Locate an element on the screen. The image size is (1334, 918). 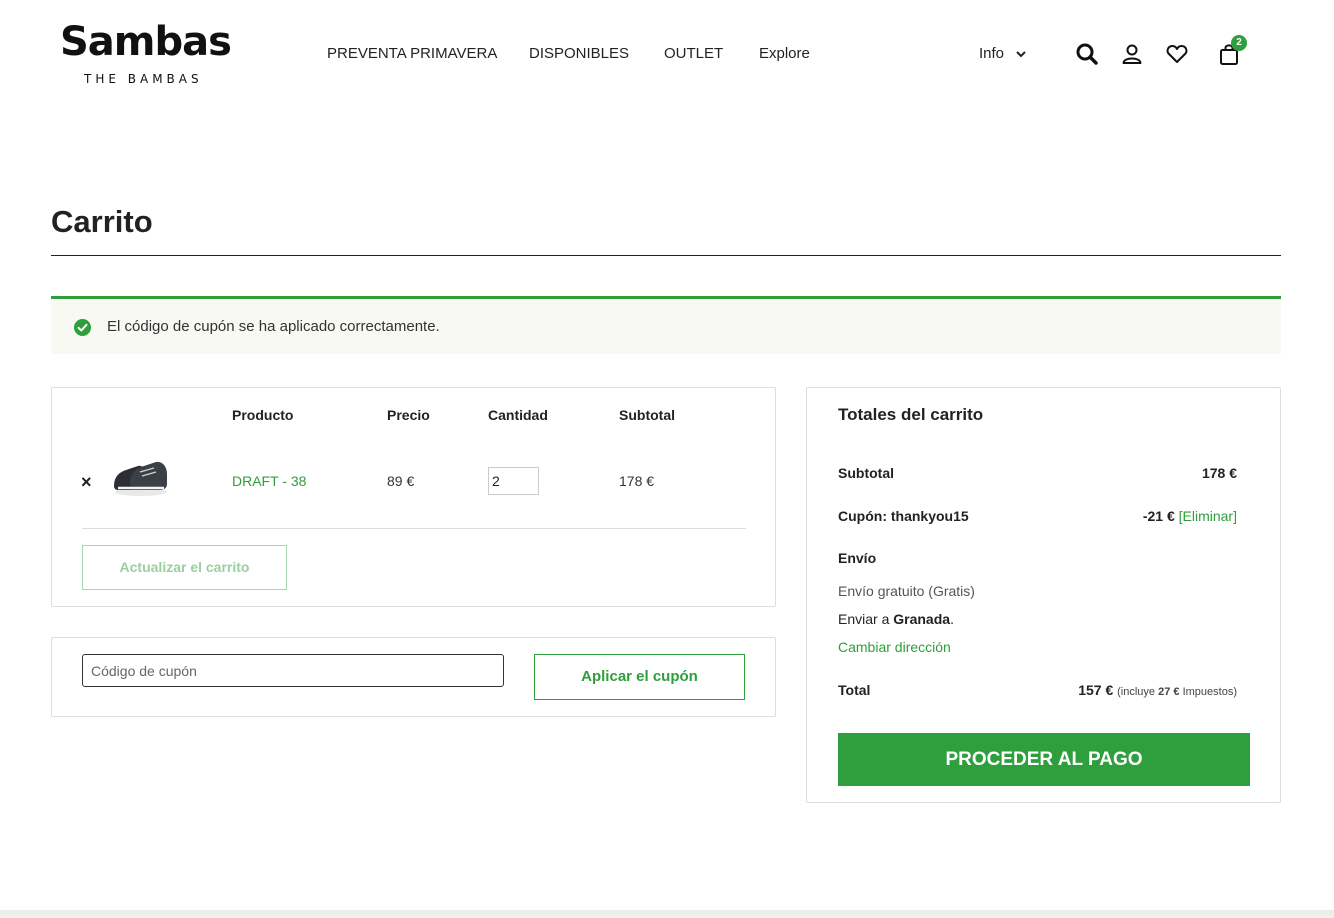
tax-note: (incluye 27 € Impuestos) is located at coordinates (1177, 692).